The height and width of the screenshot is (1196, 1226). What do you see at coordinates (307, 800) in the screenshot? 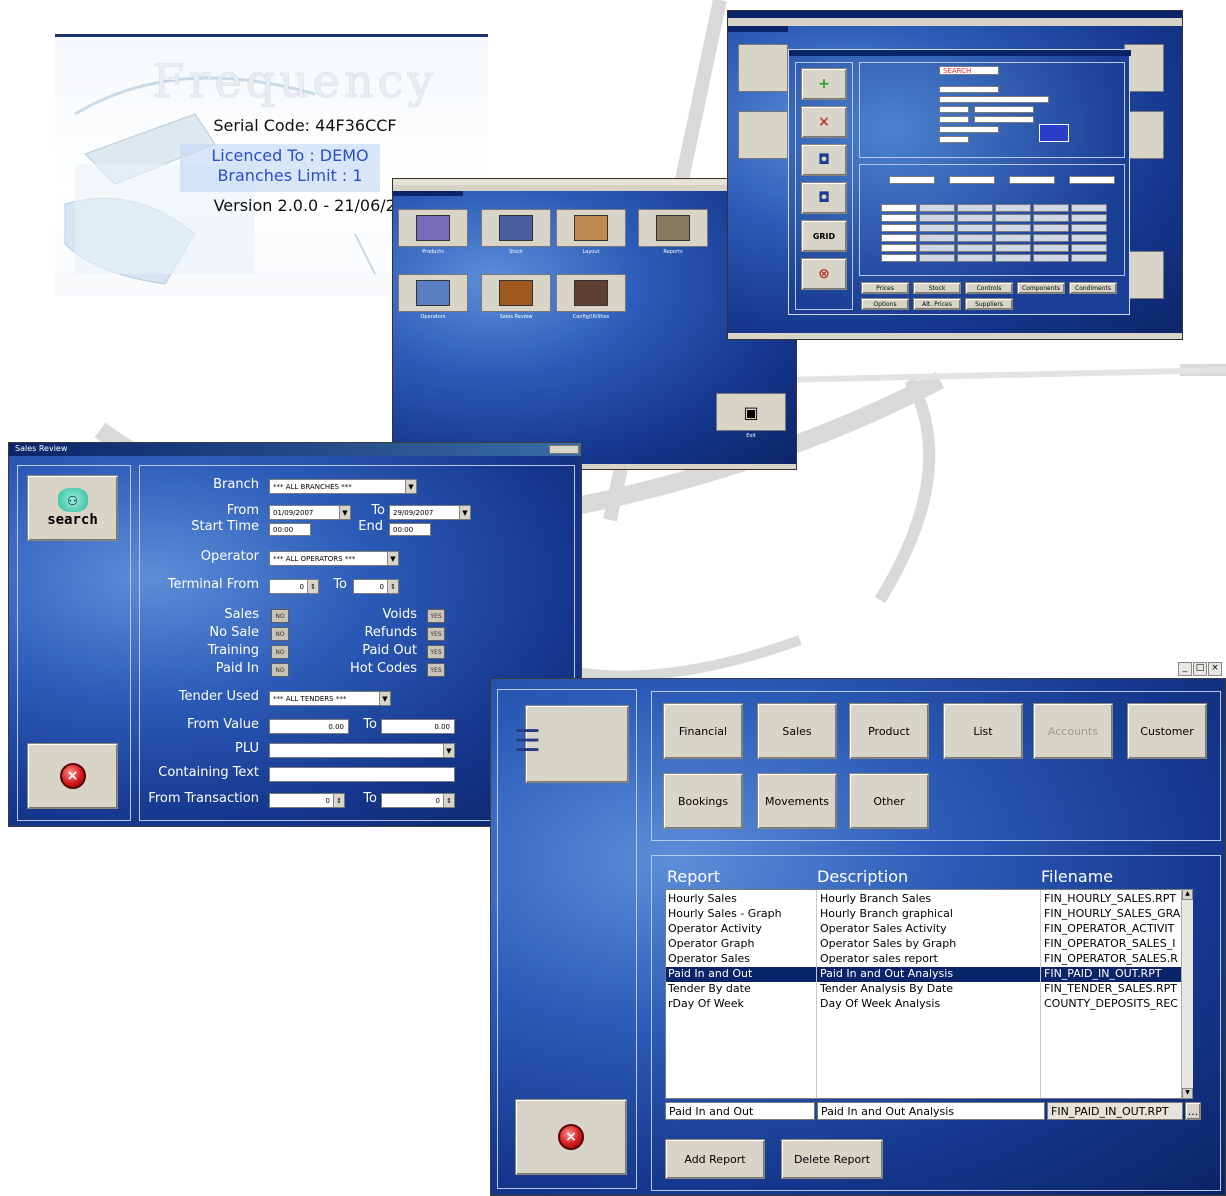
I see `from-transaction-field: 0 ⇕` at bounding box center [307, 800].